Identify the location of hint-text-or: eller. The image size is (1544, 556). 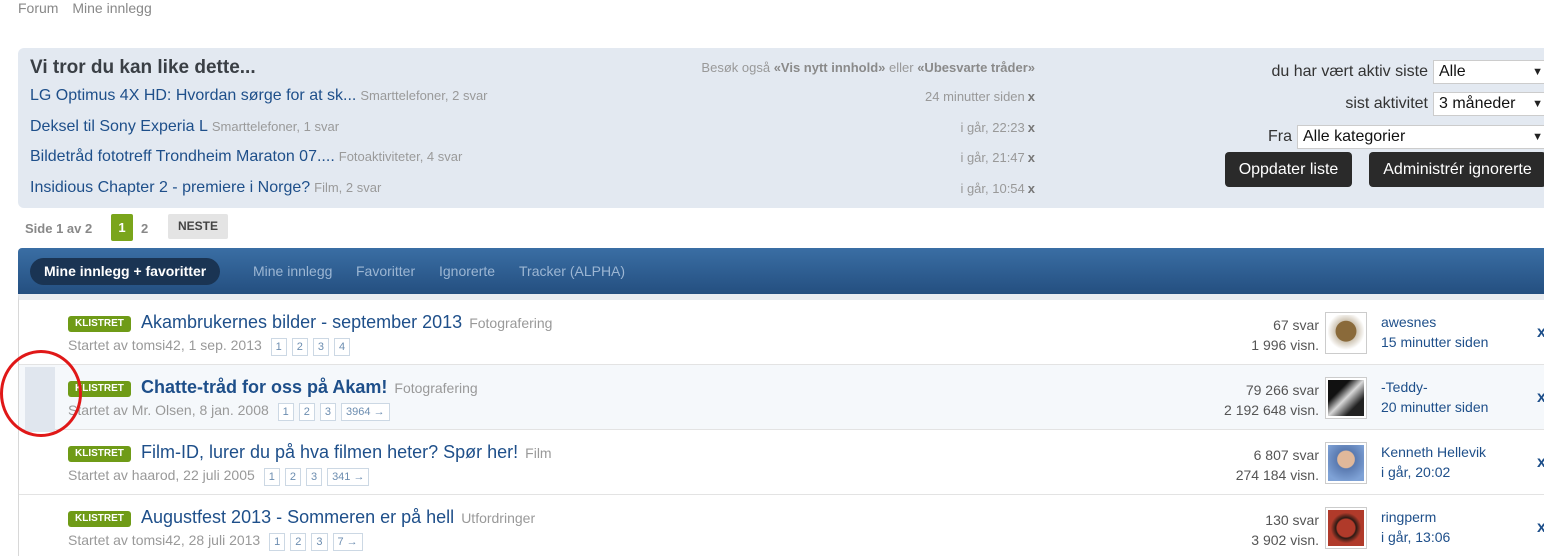
(901, 67).